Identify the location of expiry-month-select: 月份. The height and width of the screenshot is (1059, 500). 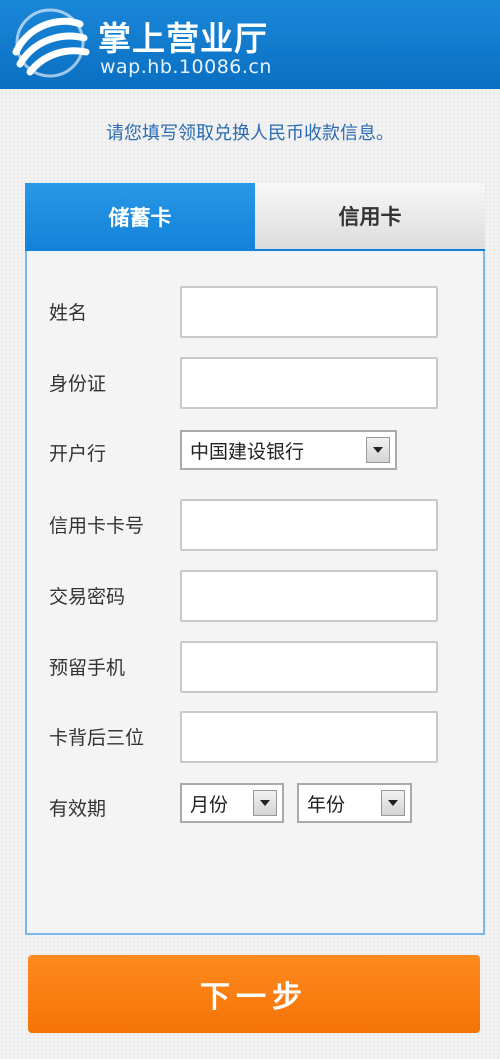
(232, 803).